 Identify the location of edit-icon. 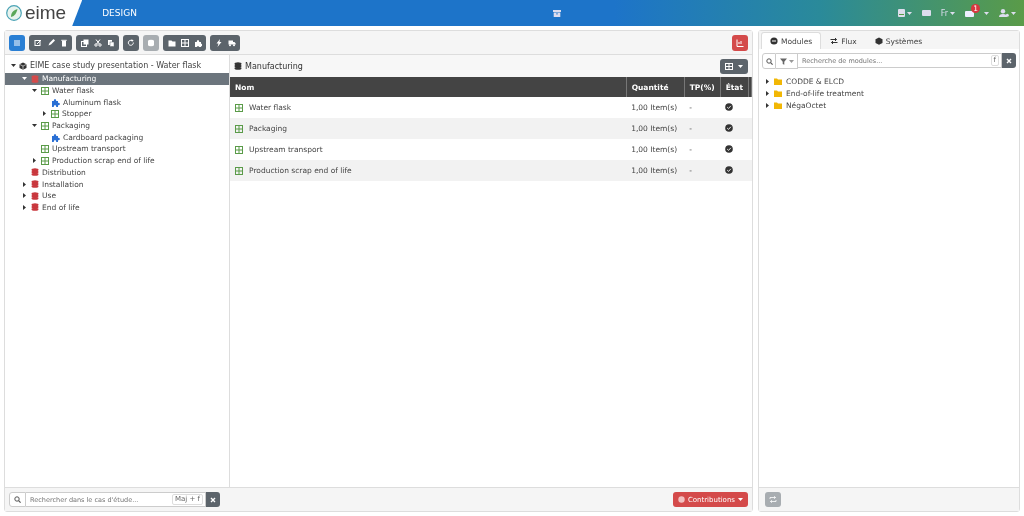
(37, 42).